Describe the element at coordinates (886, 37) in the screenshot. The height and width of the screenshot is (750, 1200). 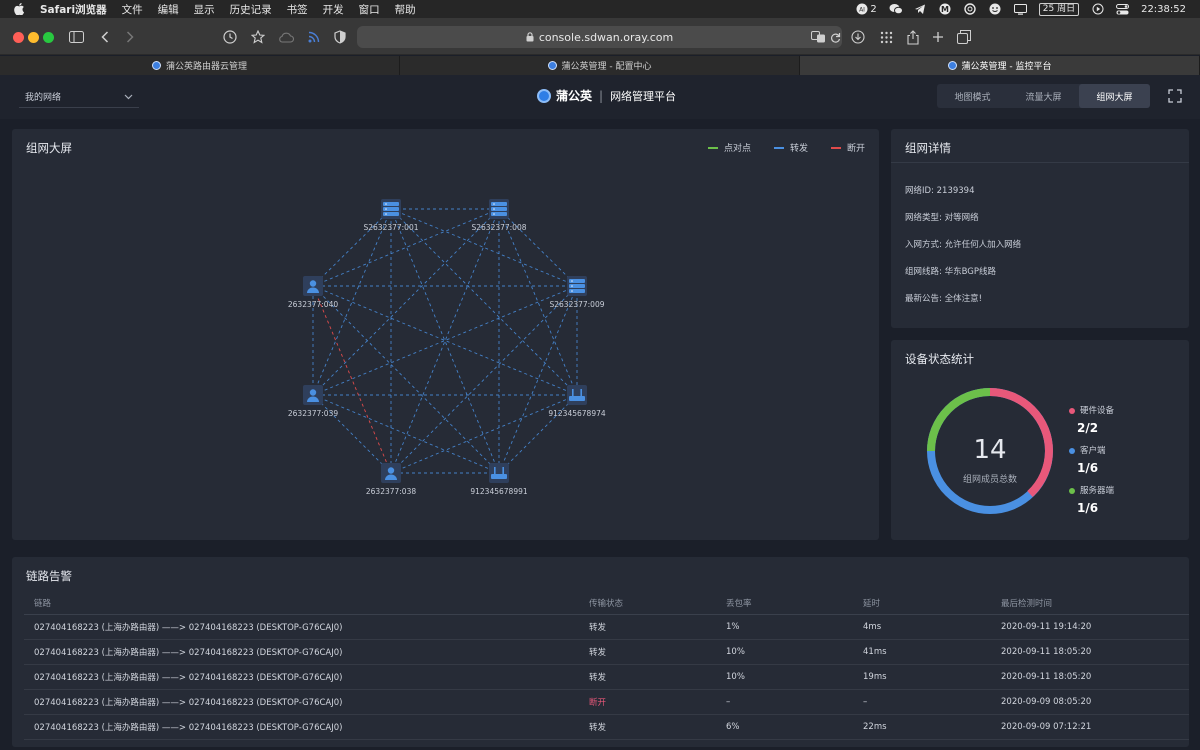
I see `grid-icon` at that location.